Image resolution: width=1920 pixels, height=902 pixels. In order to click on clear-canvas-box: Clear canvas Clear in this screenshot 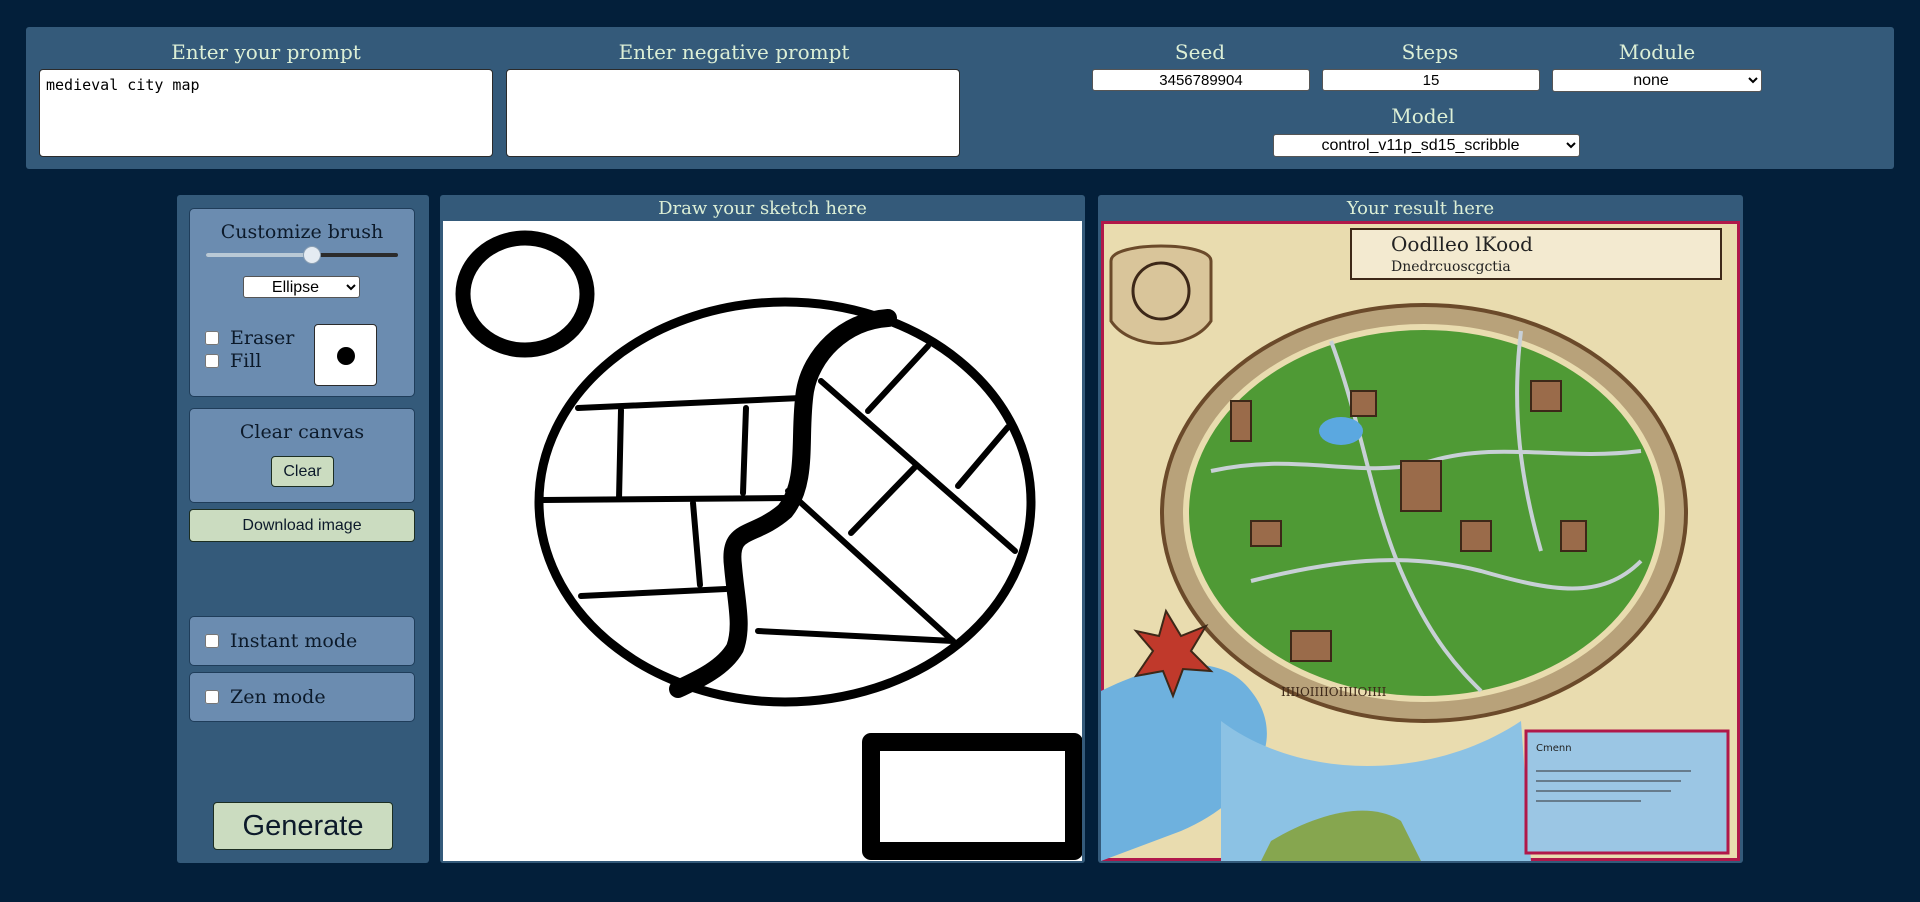, I will do `click(302, 455)`.